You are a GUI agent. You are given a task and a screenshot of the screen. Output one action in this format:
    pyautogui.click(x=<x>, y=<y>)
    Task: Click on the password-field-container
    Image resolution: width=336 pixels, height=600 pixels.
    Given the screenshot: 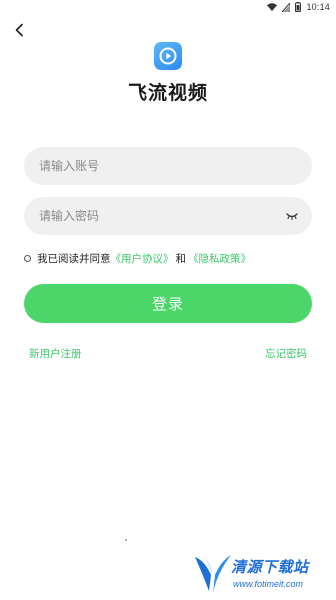 What is the action you would take?
    pyautogui.click(x=168, y=216)
    